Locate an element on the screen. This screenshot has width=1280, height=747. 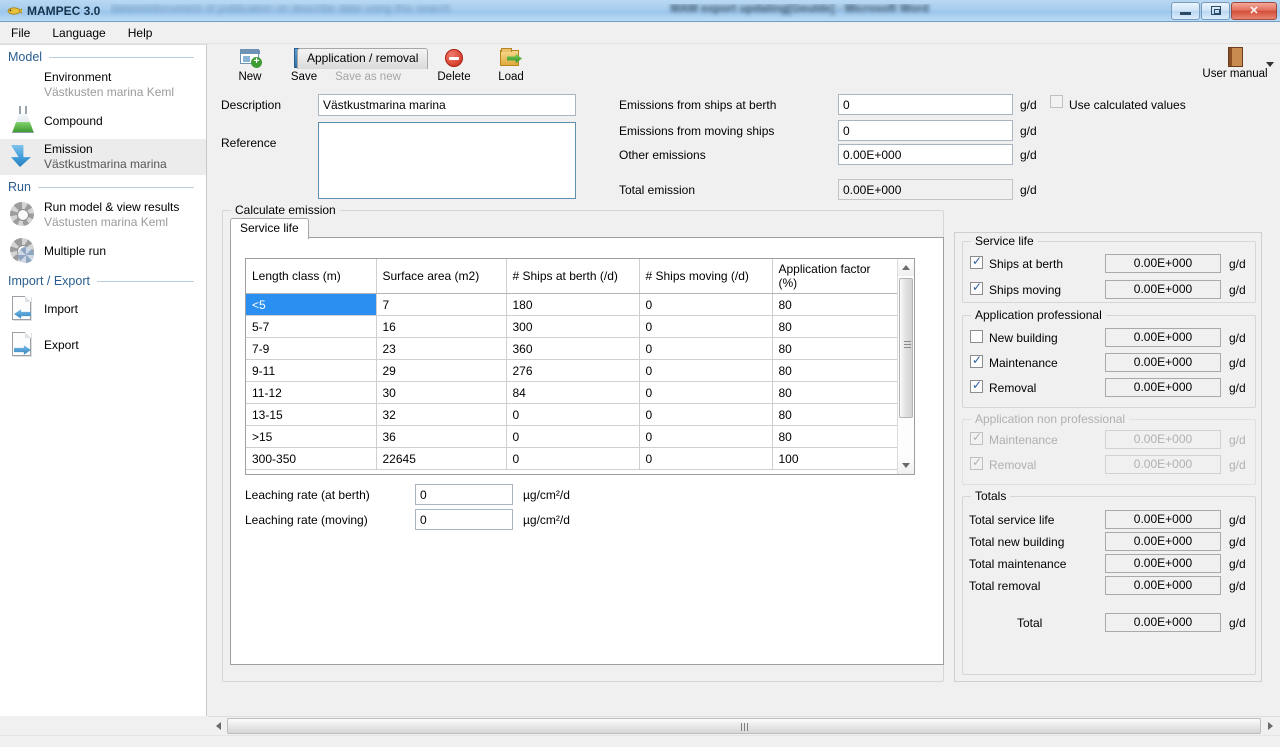
new-building-checkbox is located at coordinates (976, 336).